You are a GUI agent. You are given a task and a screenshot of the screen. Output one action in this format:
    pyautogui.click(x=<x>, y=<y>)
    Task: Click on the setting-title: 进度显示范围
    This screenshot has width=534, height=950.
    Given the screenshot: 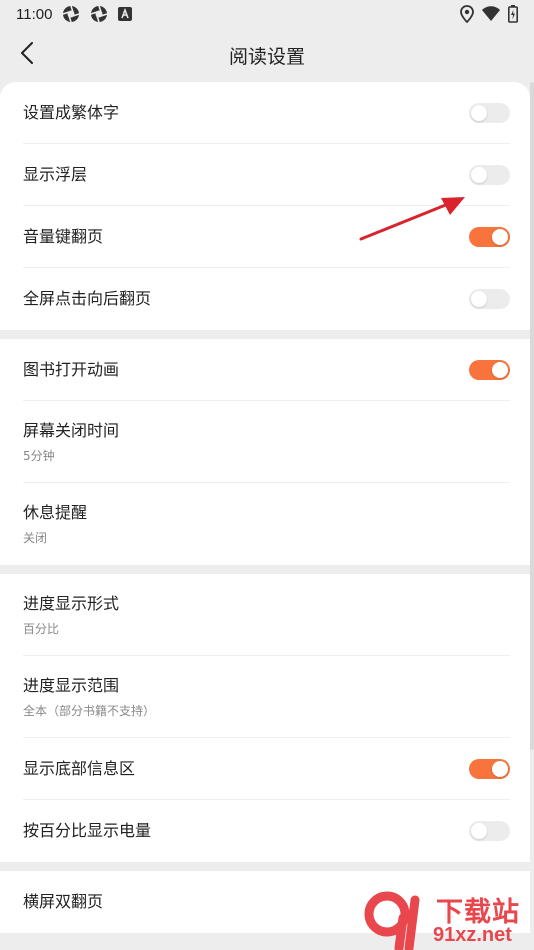 What is the action you would take?
    pyautogui.click(x=71, y=685)
    